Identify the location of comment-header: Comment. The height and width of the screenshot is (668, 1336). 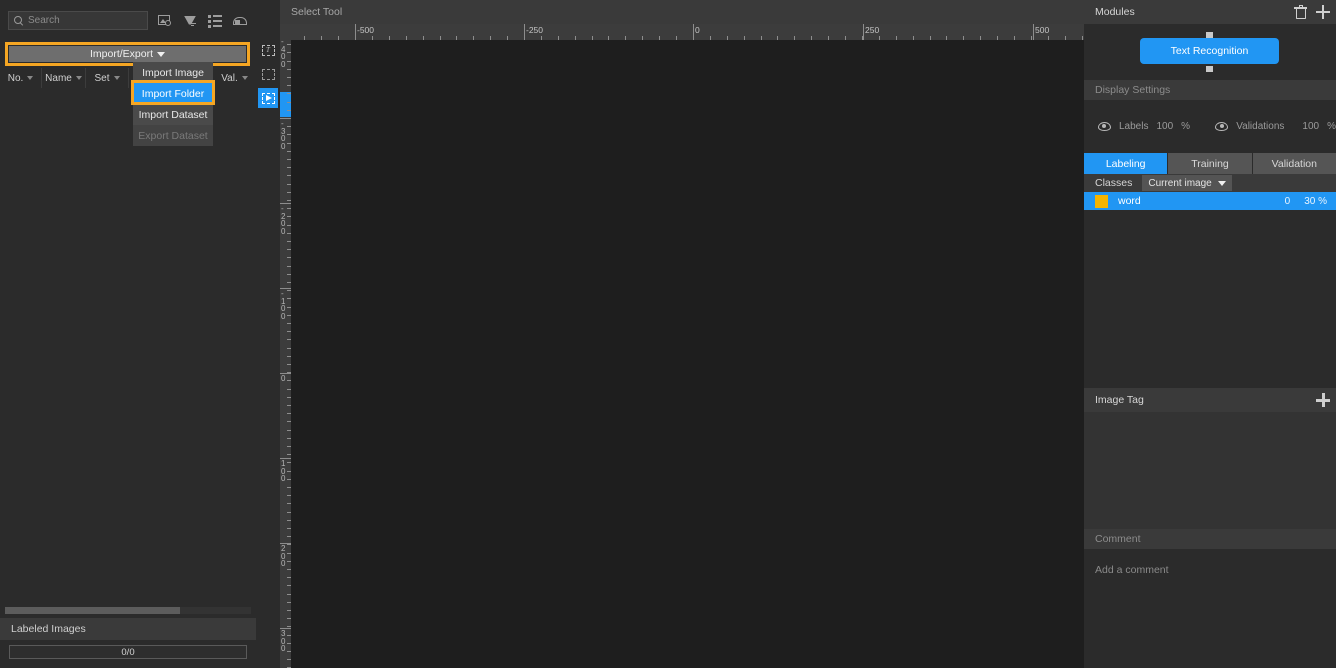
(1210, 539).